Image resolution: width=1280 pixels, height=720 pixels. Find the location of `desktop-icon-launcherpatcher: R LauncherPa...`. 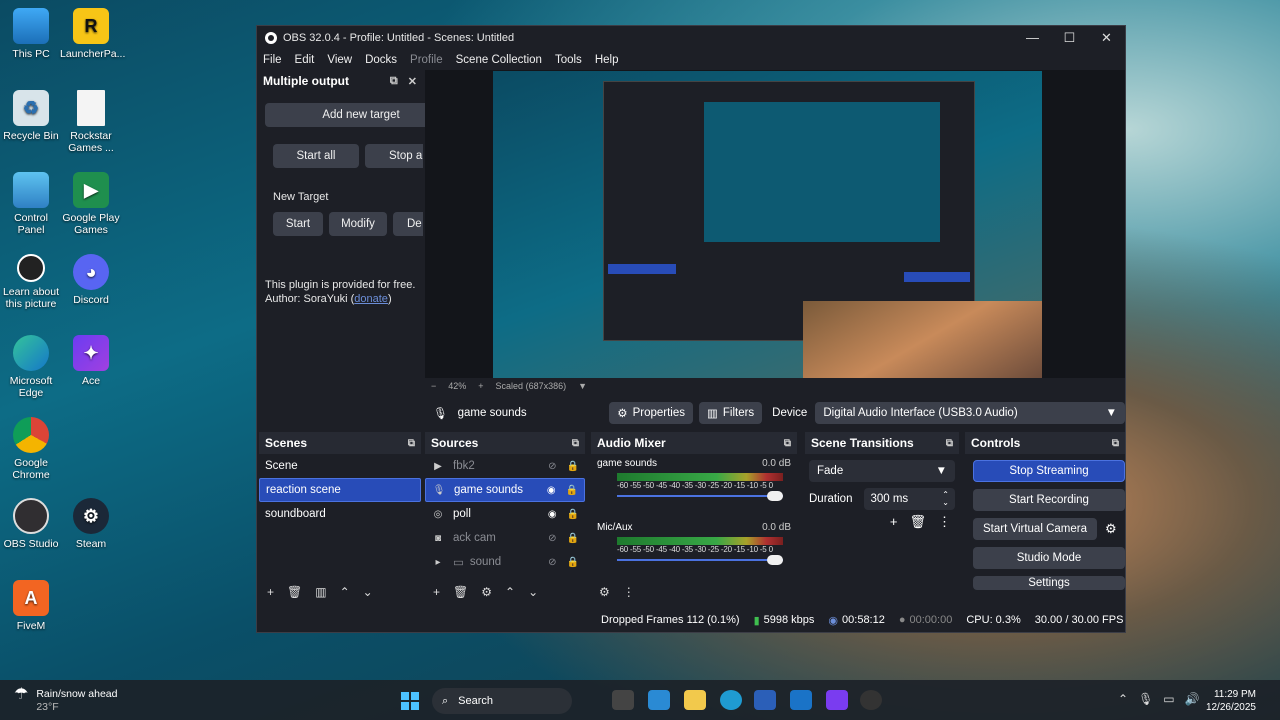

desktop-icon-launcherpatcher: R LauncherPa... is located at coordinates (92, 34).